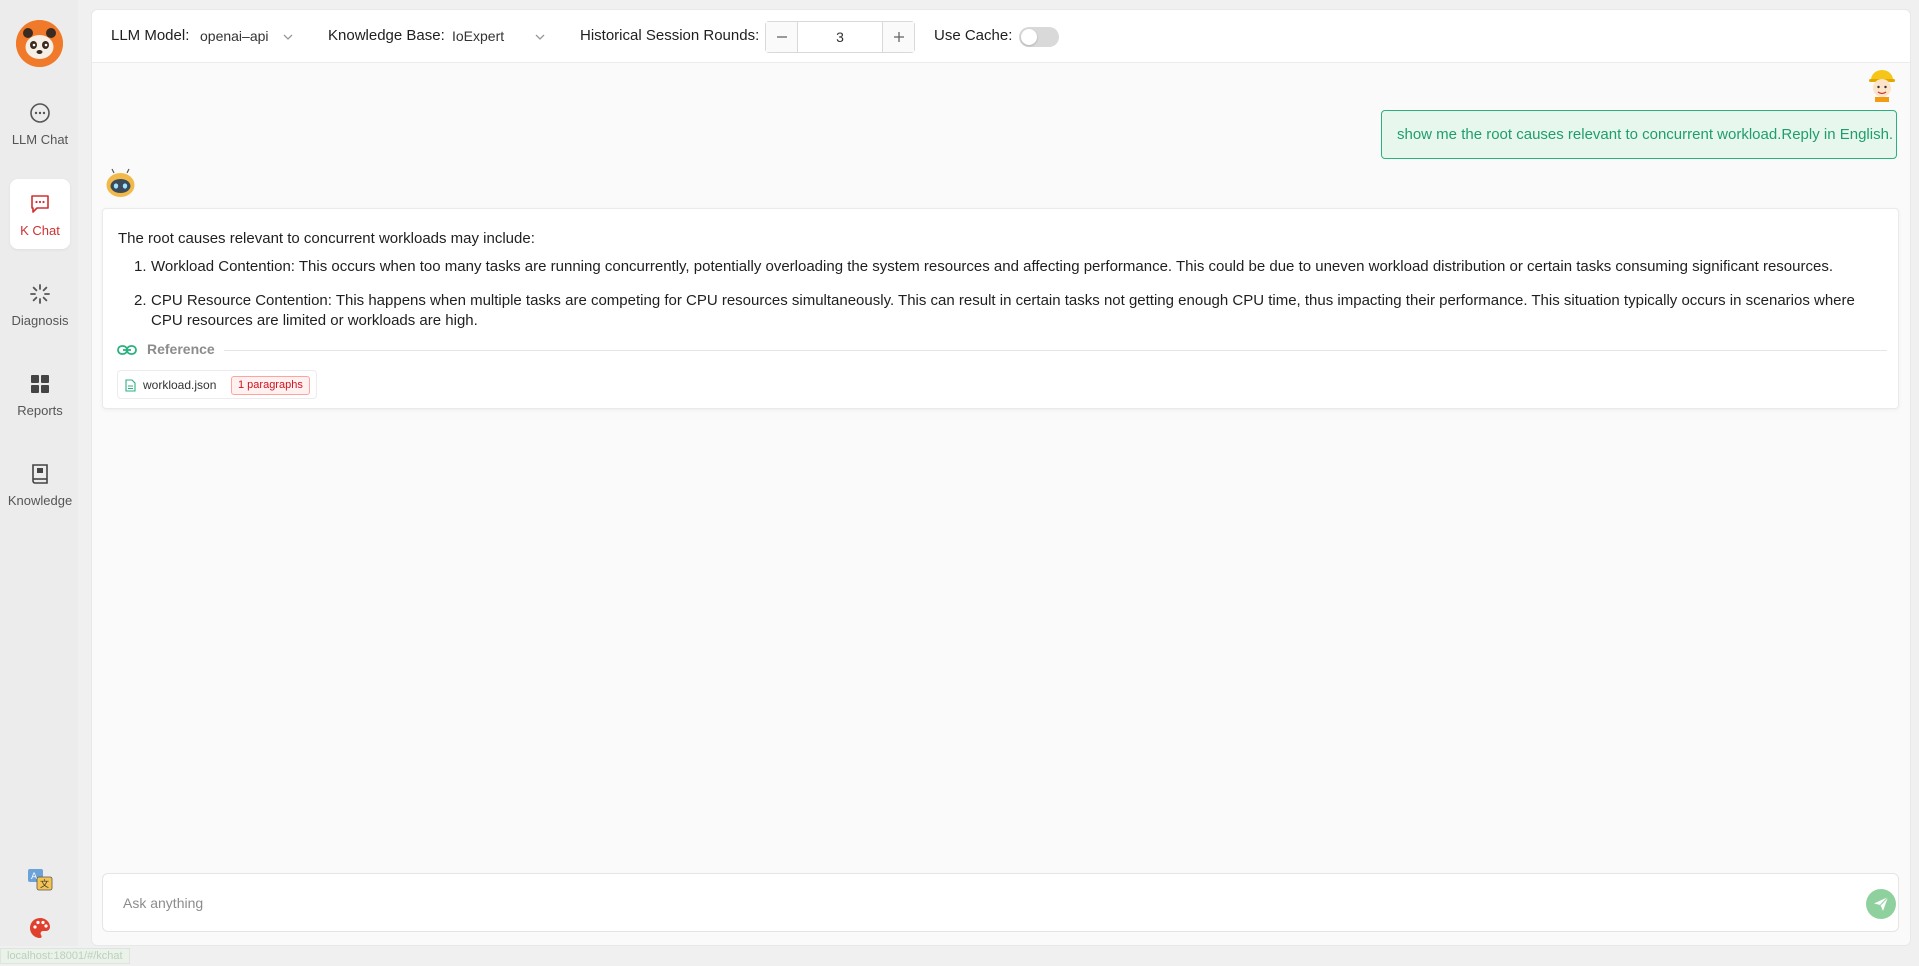  Describe the element at coordinates (40, 139) in the screenshot. I see `sidebar-item-label: LLM Chat` at that location.